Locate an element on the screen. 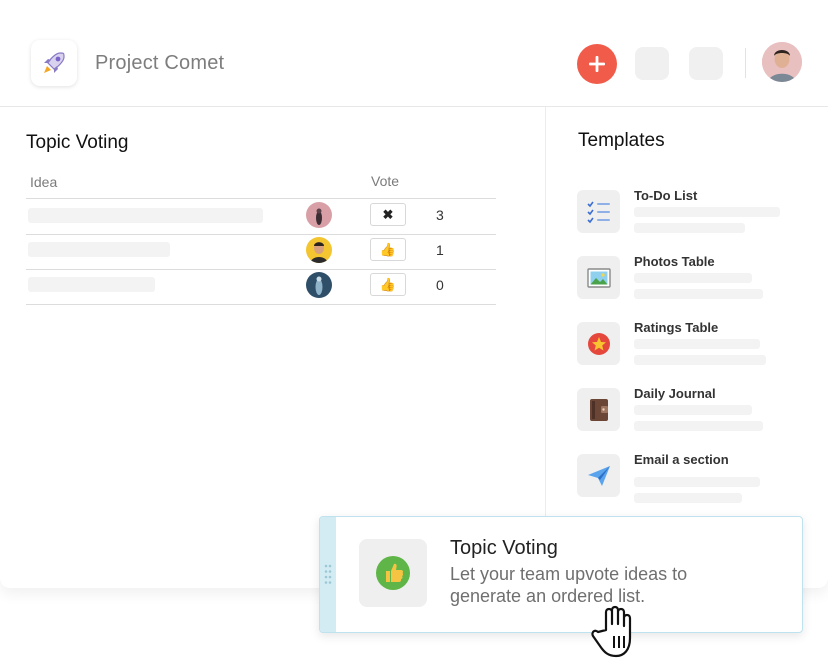 The width and height of the screenshot is (828, 665). template-name: Photos Table is located at coordinates (674, 261).